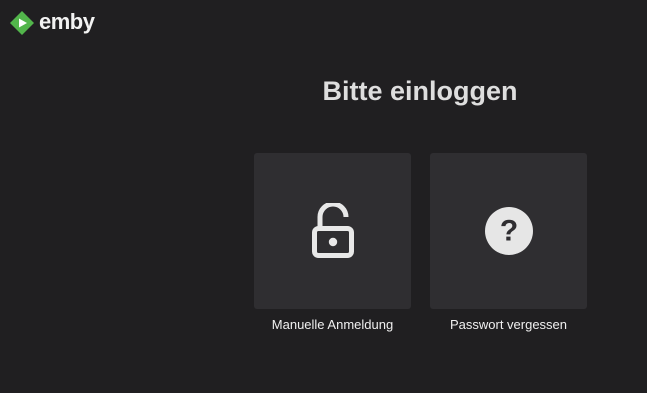 The height and width of the screenshot is (393, 647). I want to click on emby-play-diamond-icon, so click(22, 23).